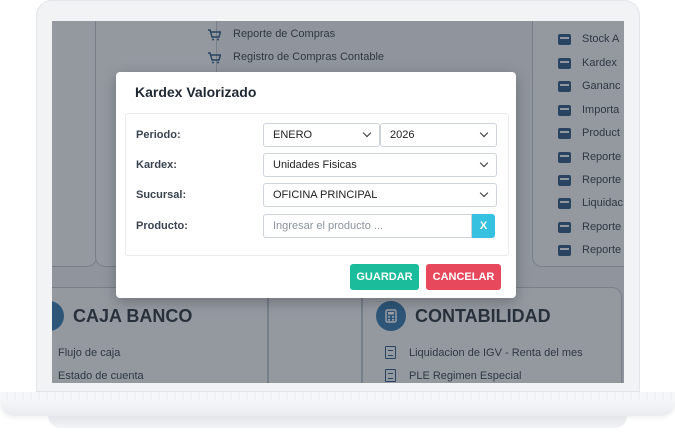 This screenshot has width=675, height=440. Describe the element at coordinates (463, 277) in the screenshot. I see `cancel-button: CANCELAR` at that location.